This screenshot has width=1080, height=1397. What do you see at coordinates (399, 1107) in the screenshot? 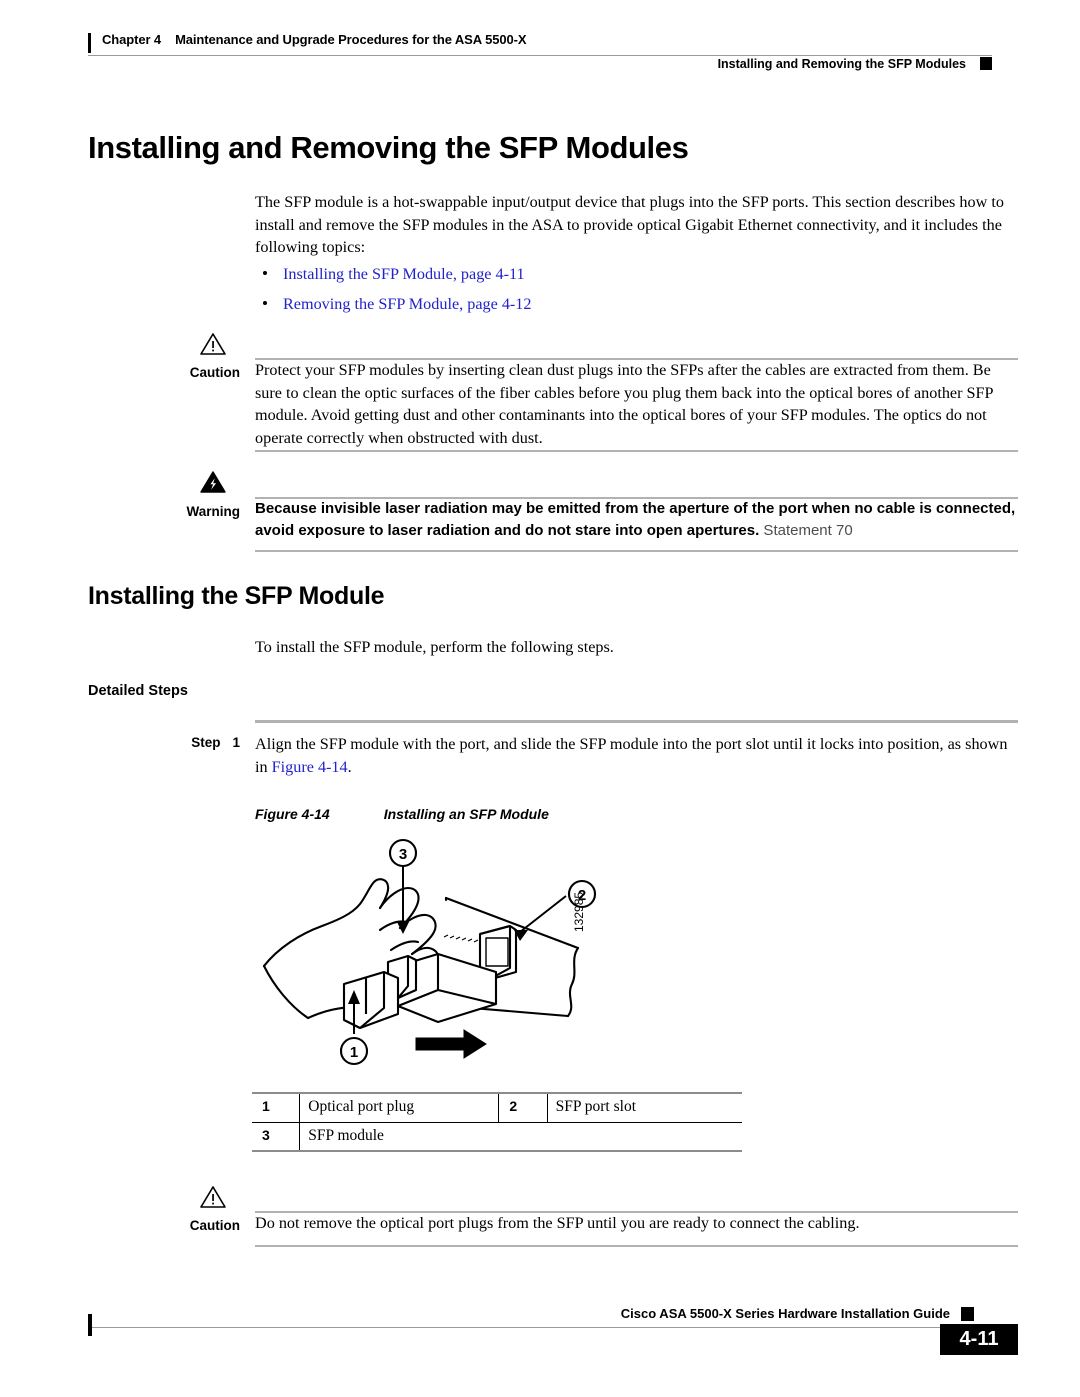
I see `legend-text: Optical port plug` at bounding box center [399, 1107].